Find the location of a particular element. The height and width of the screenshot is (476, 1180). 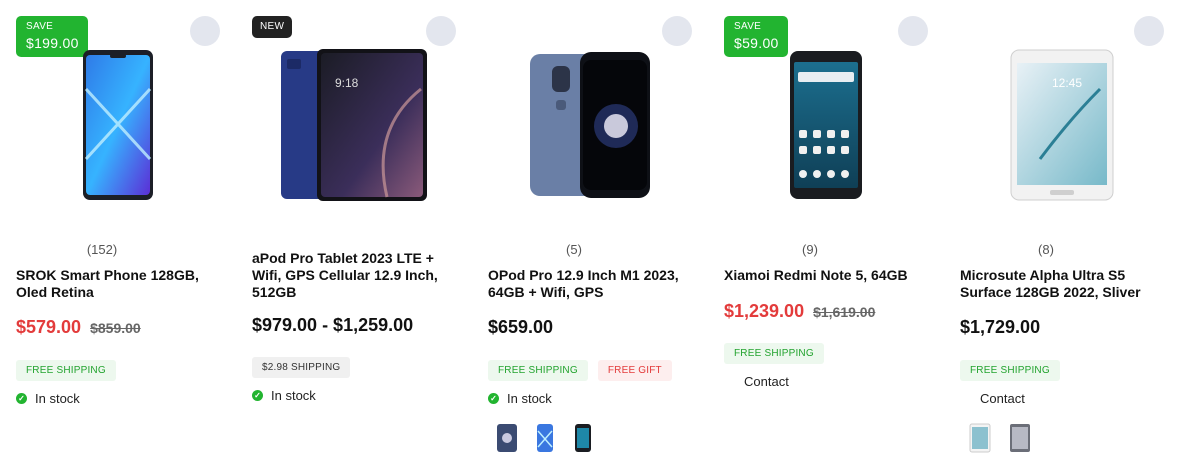

price: $1,239.00 $1,619.00 is located at coordinates (799, 311).